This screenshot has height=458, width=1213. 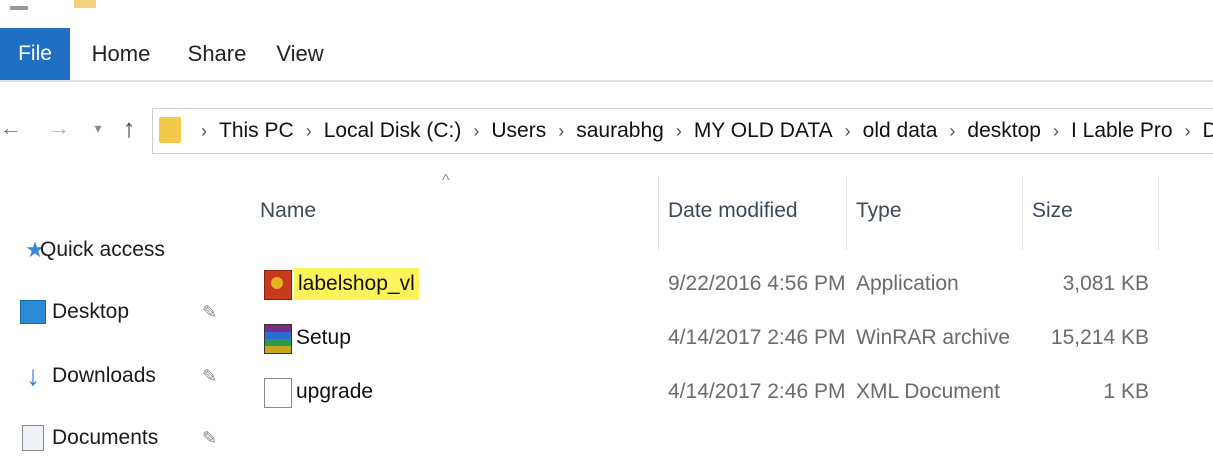 What do you see at coordinates (1099, 337) in the screenshot?
I see `file-size: 15,214 KB` at bounding box center [1099, 337].